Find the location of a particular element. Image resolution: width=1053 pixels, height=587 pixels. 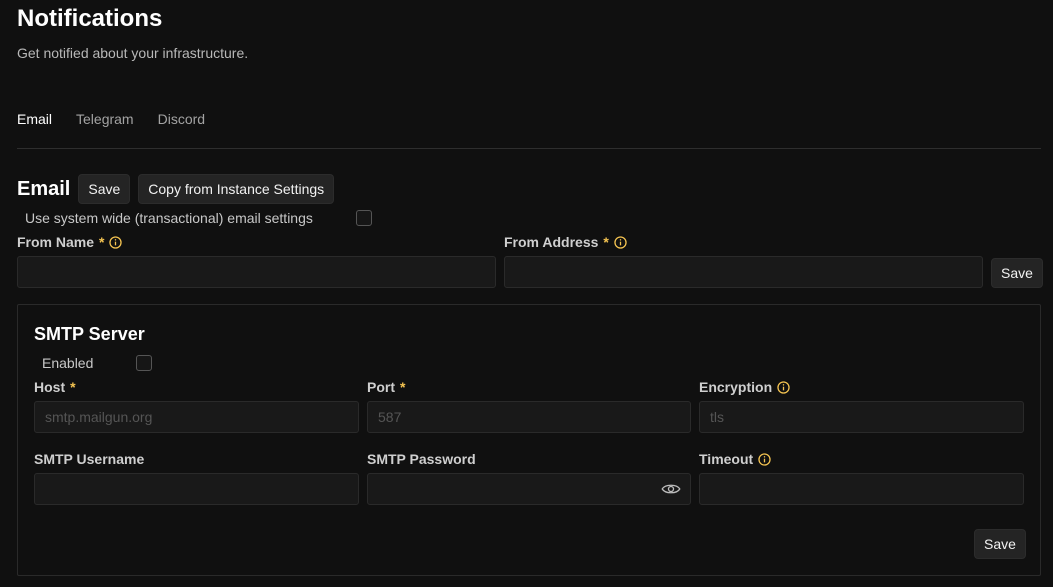

tab-telegram: Telegram is located at coordinates (105, 119).